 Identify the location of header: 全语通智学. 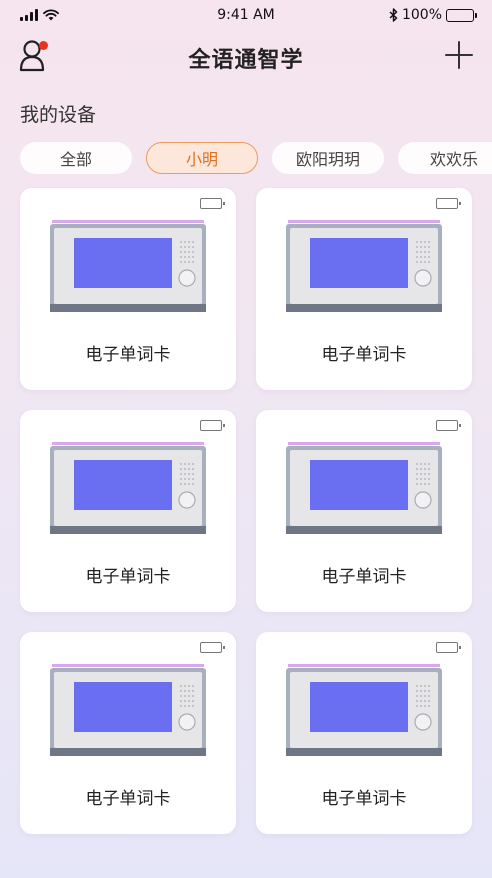
(246, 56).